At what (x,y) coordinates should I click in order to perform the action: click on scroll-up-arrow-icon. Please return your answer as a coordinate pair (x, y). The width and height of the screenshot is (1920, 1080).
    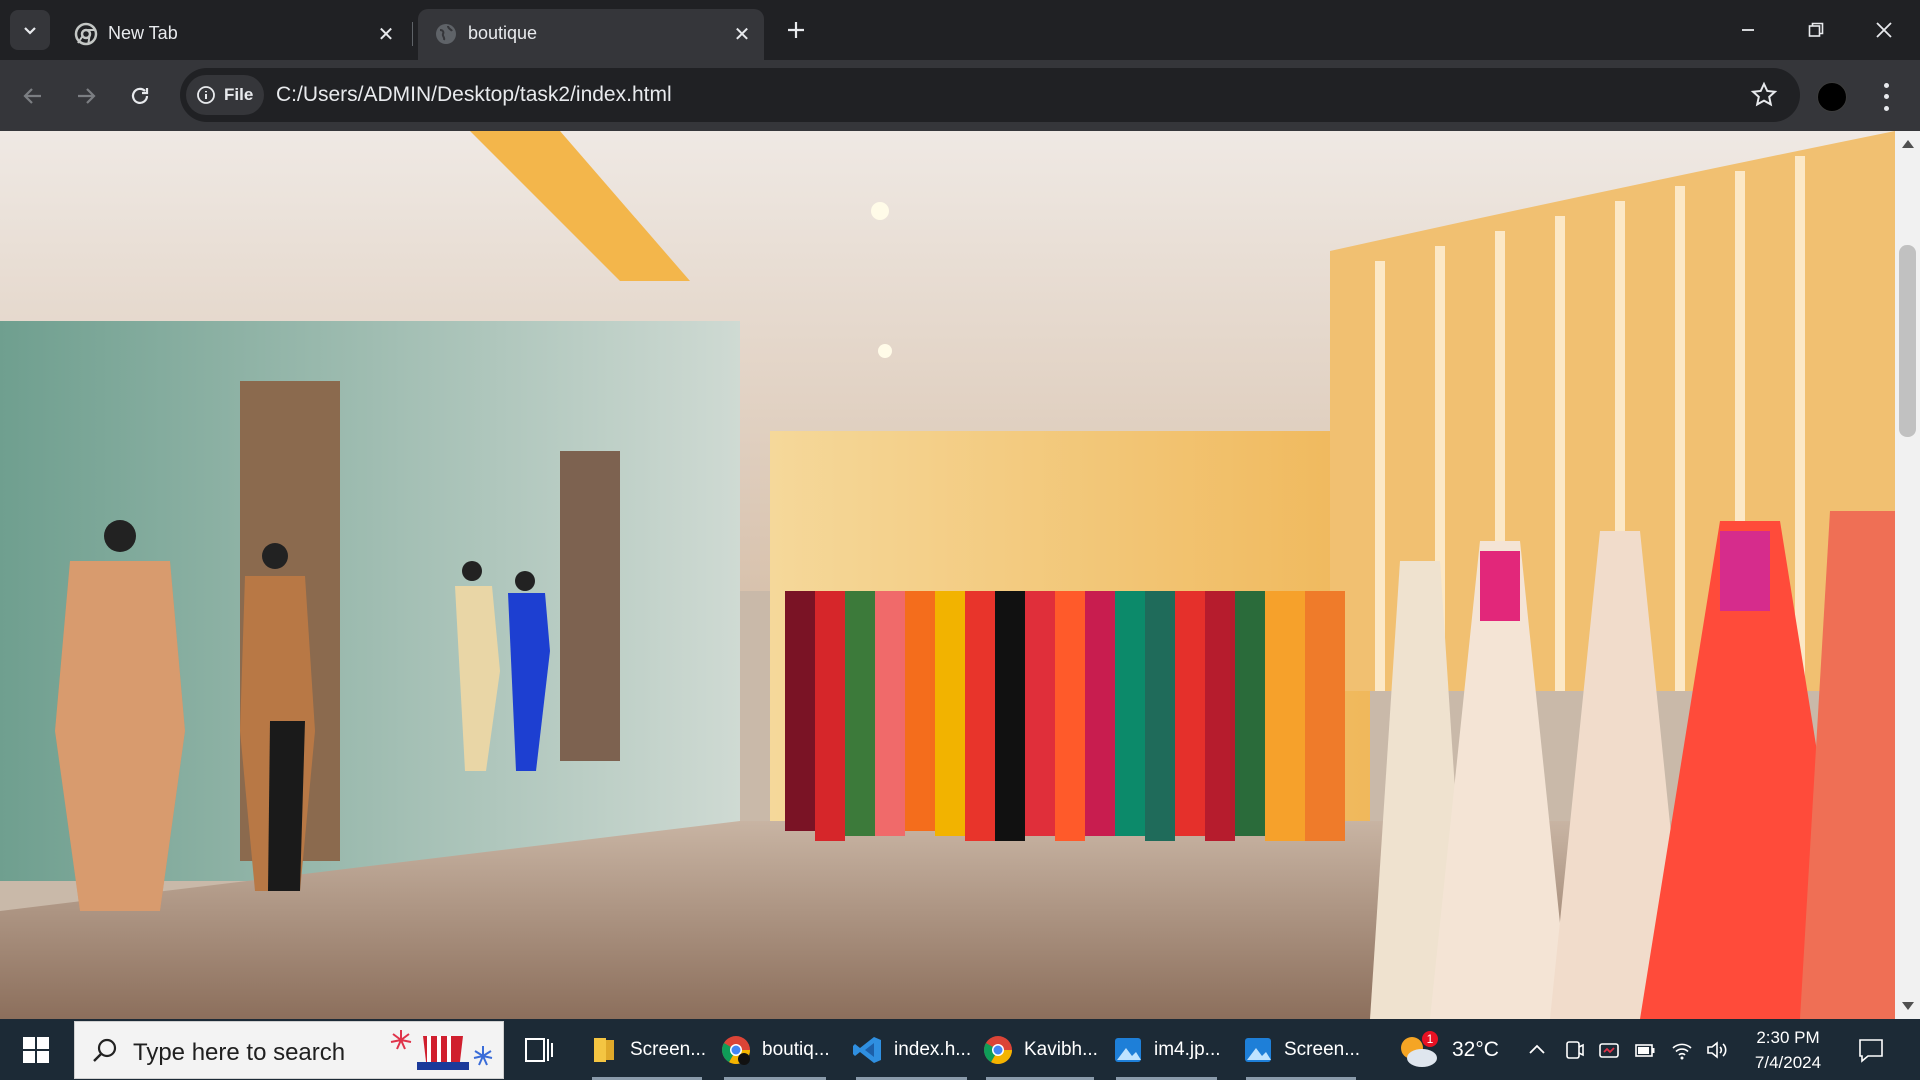
    Looking at the image, I should click on (1908, 144).